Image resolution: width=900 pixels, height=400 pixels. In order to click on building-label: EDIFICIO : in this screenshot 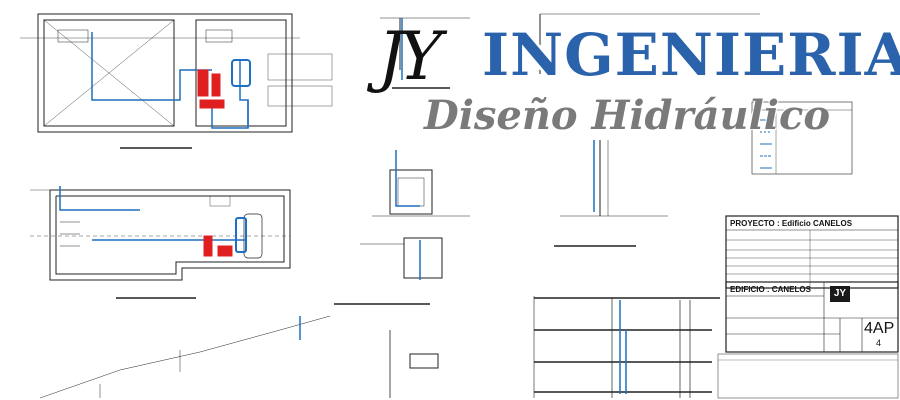, I will do `click(750, 289)`.